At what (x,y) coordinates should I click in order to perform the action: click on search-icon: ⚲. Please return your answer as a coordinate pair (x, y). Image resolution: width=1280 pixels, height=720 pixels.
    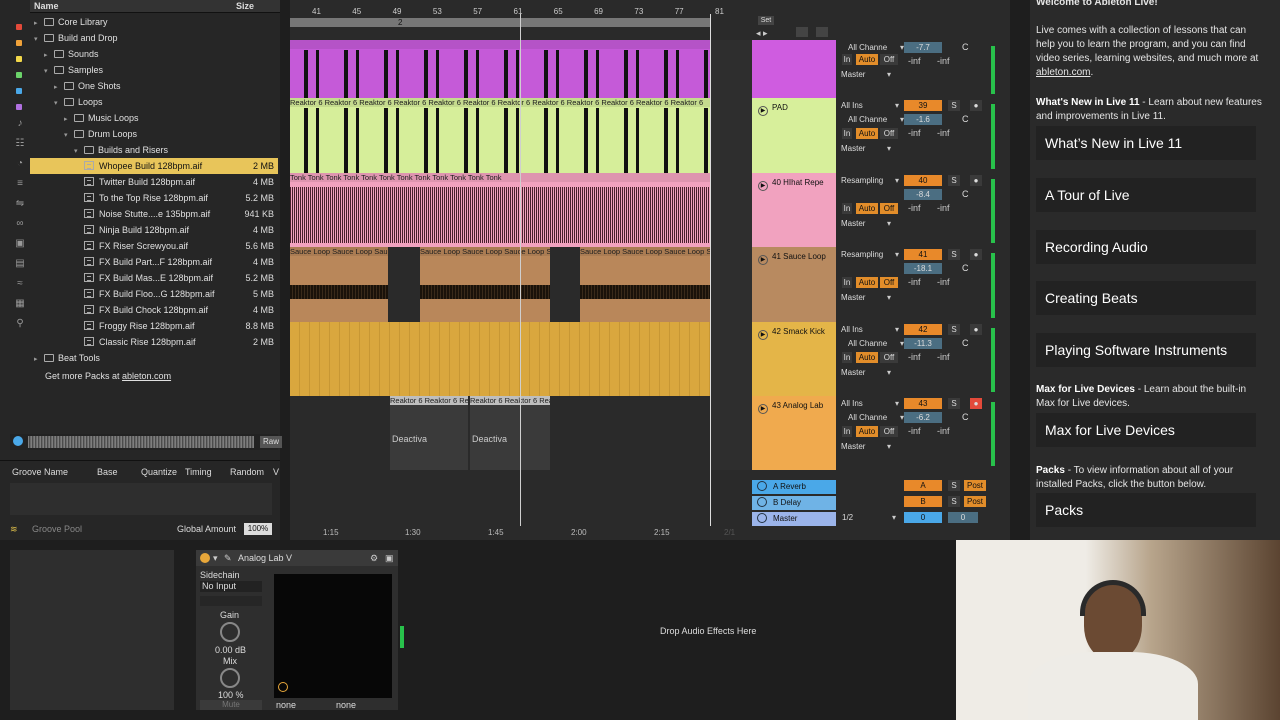
    Looking at the image, I should click on (20, 324).